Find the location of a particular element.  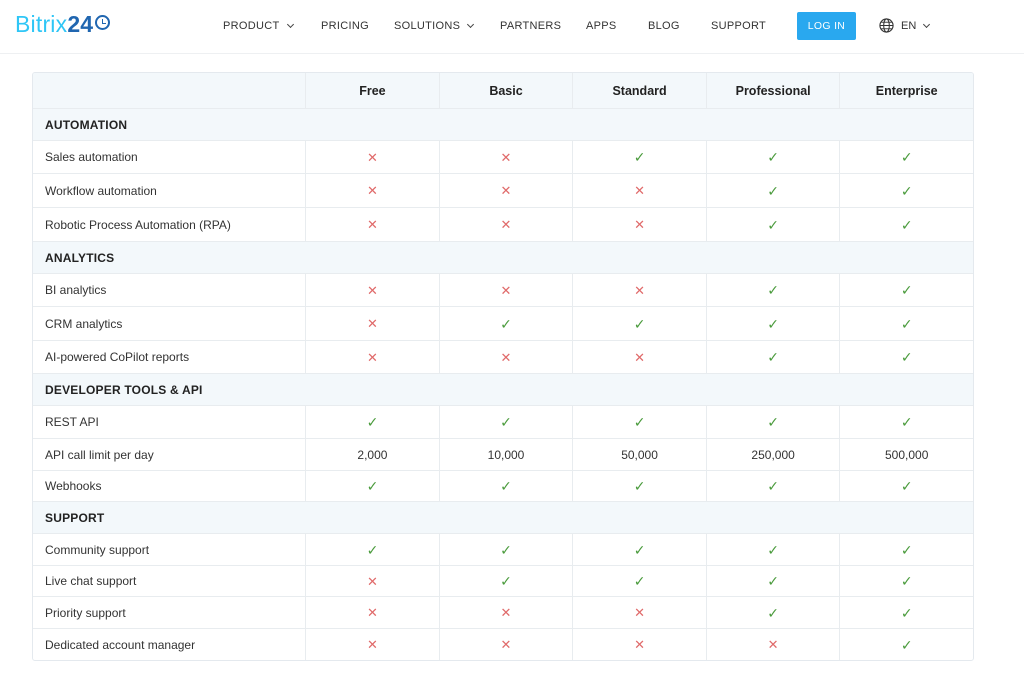

table-row: BI analytics ✕ ✕ ✕ ✓ ✓ is located at coordinates (503, 289).